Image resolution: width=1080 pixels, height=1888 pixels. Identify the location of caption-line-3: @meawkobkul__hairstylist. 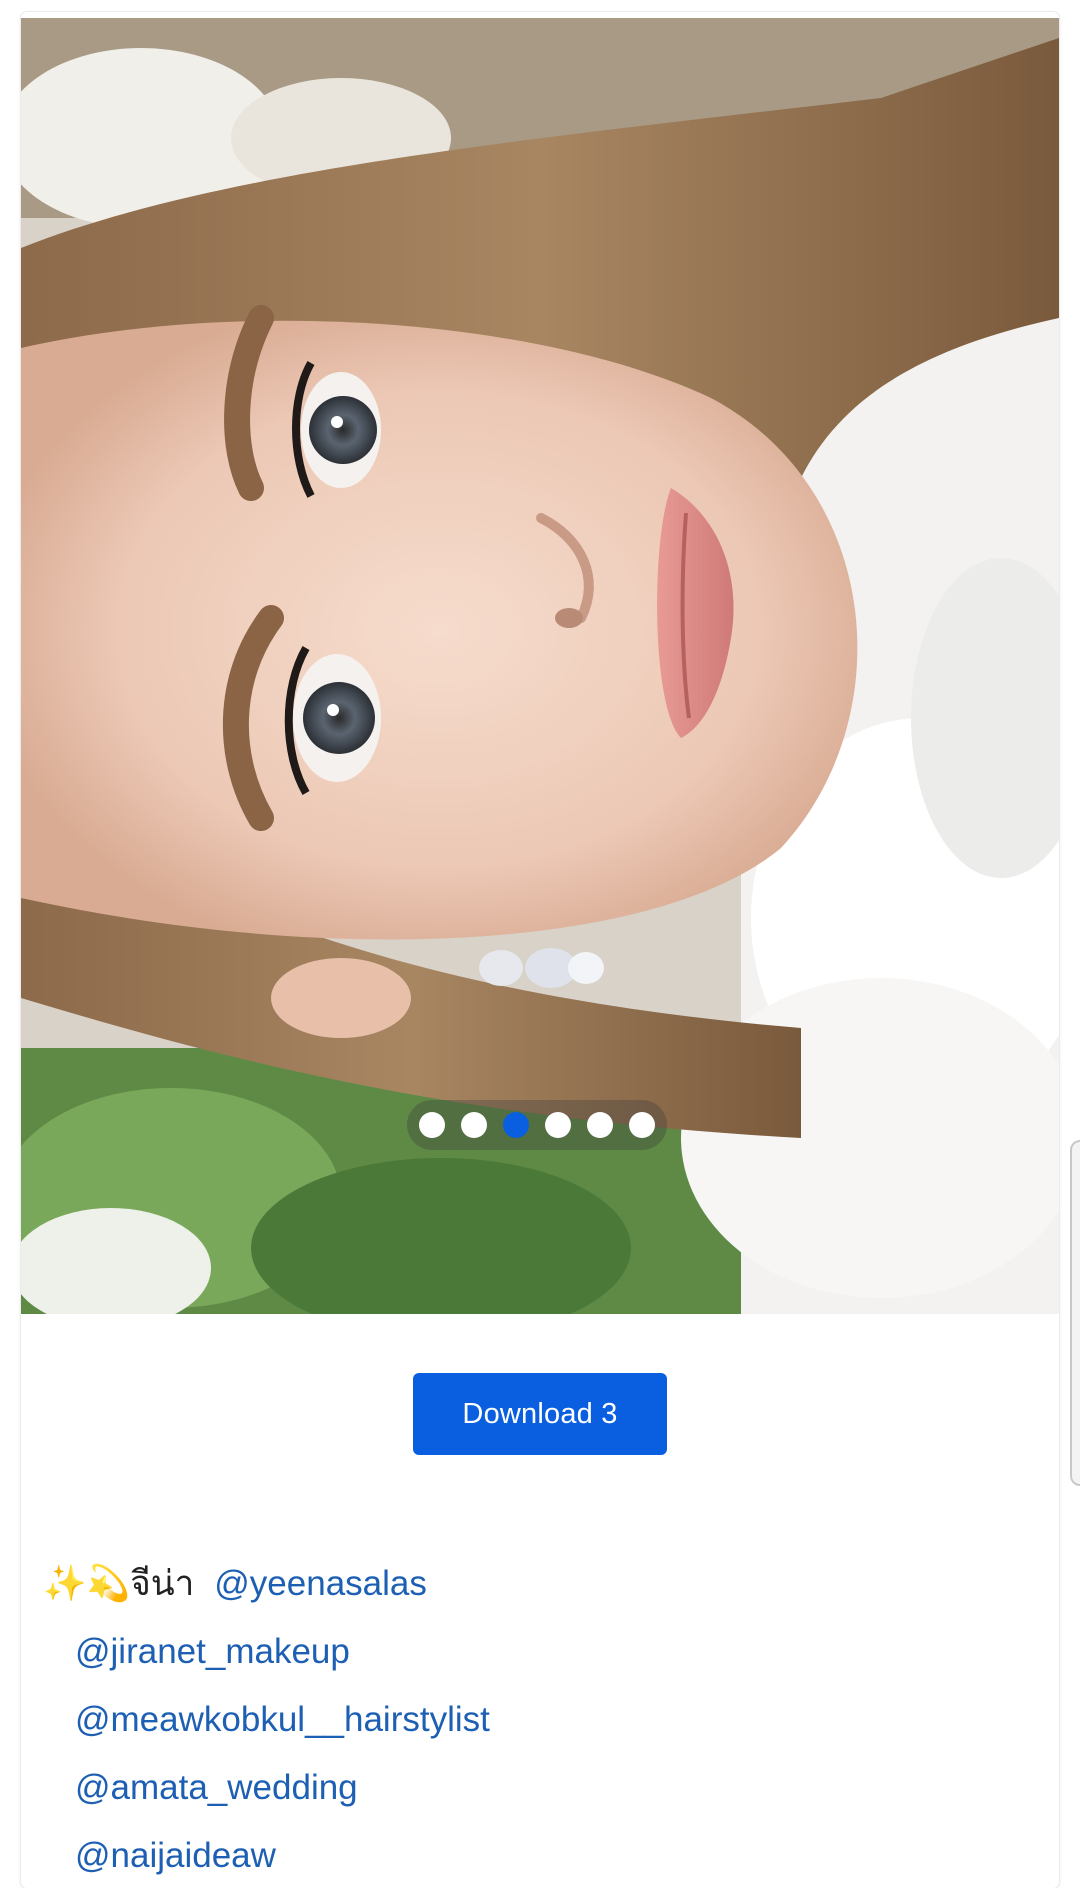
(538, 1720).